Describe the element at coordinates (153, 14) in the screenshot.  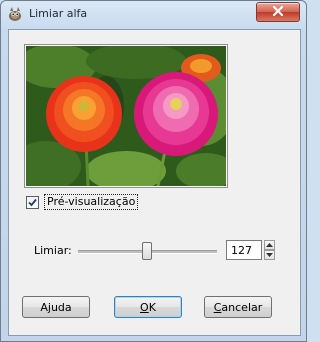
I see `title-bar: Limiar alfa` at that location.